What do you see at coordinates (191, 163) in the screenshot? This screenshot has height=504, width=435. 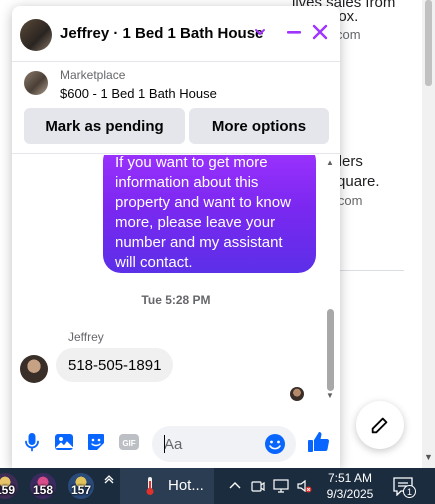 I see `message-line: If you want to get more` at bounding box center [191, 163].